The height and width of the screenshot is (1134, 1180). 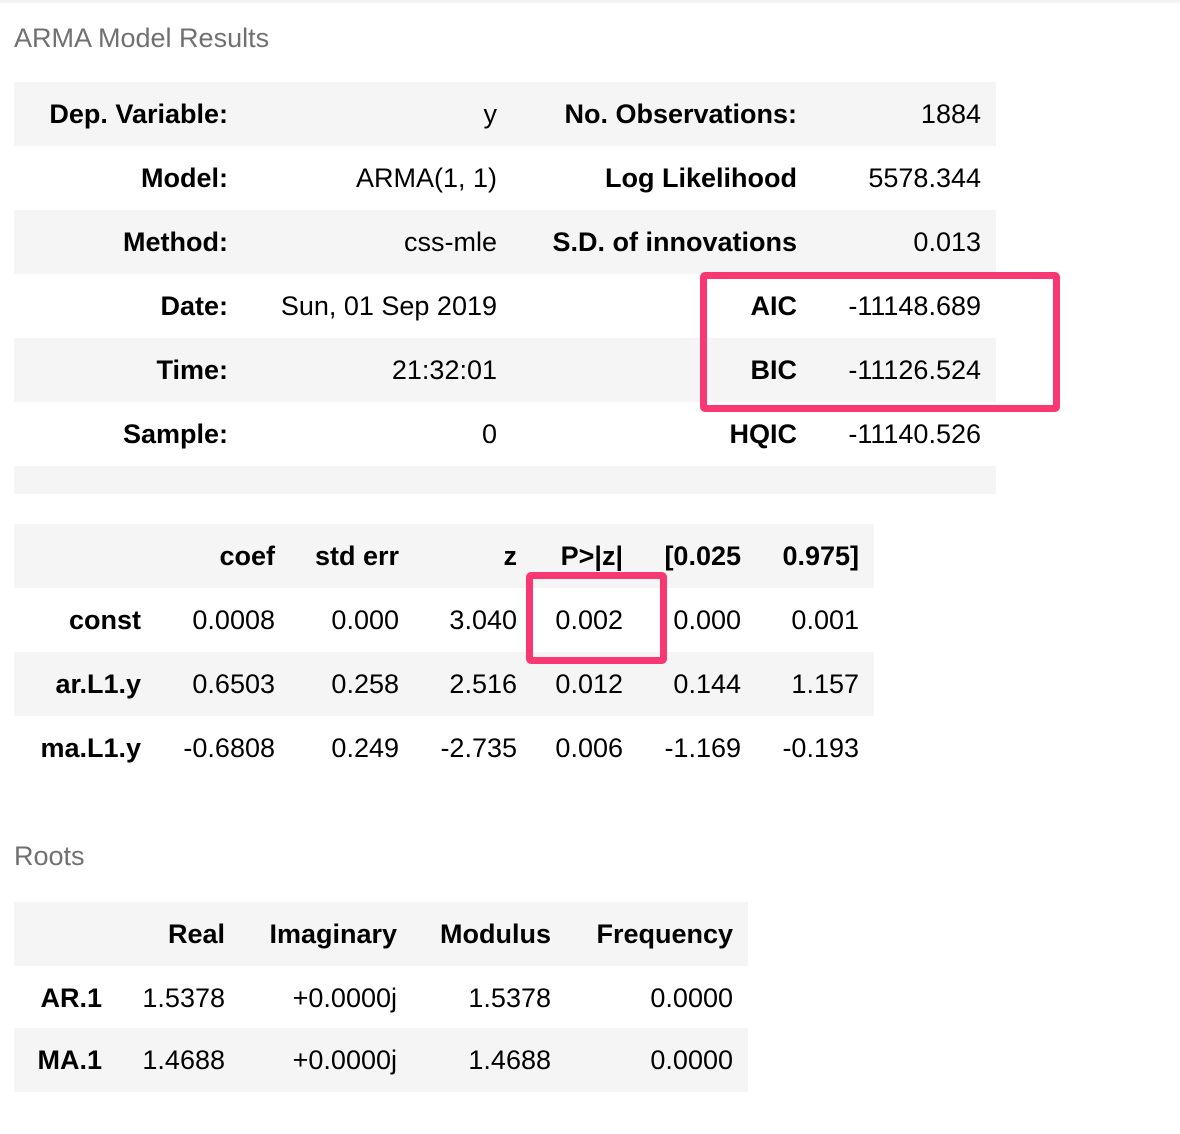 What do you see at coordinates (701, 178) in the screenshot?
I see `row-label: Log Likelihood` at bounding box center [701, 178].